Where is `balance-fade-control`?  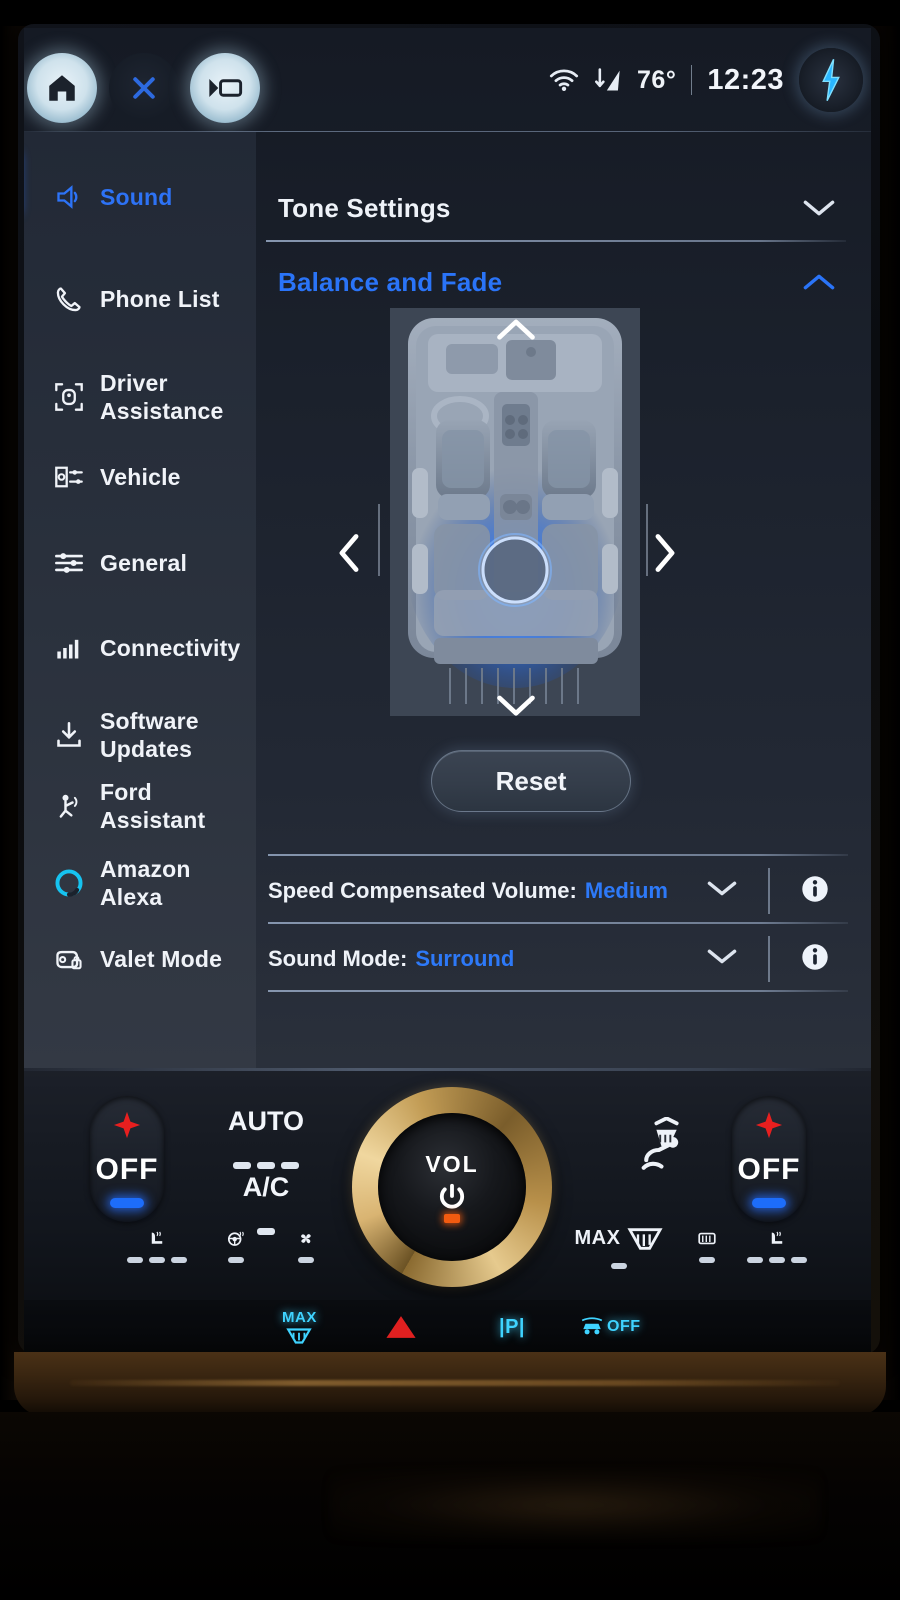
balance-fade-control is located at coordinates (563, 515).